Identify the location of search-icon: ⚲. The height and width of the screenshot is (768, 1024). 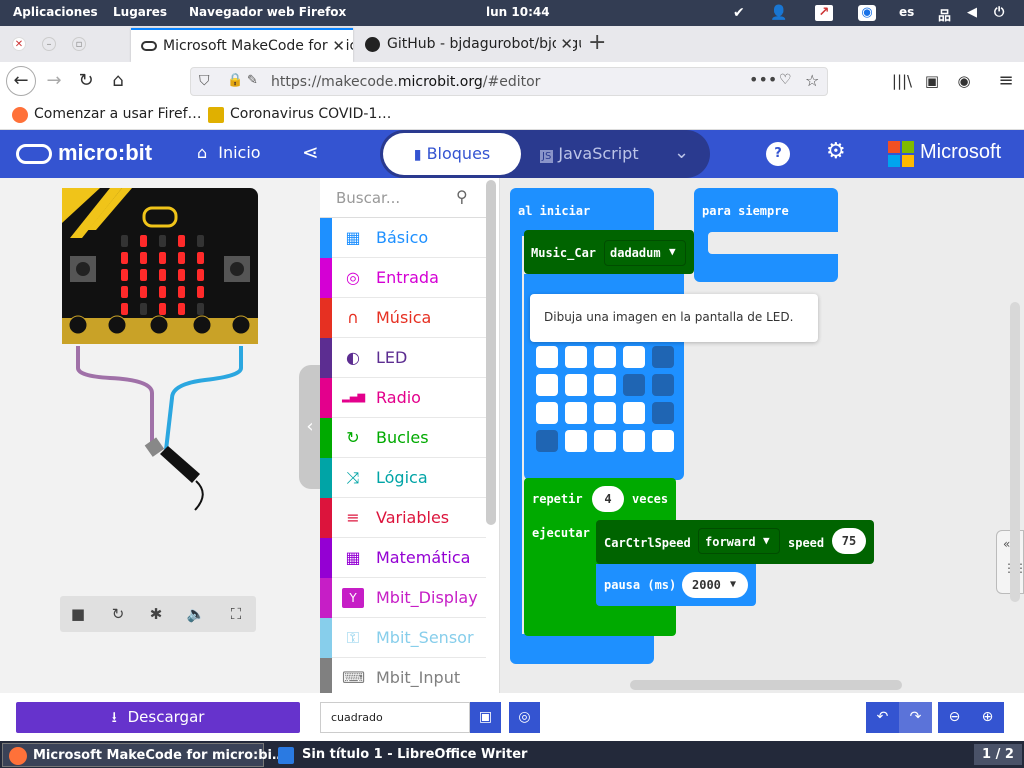
(462, 196).